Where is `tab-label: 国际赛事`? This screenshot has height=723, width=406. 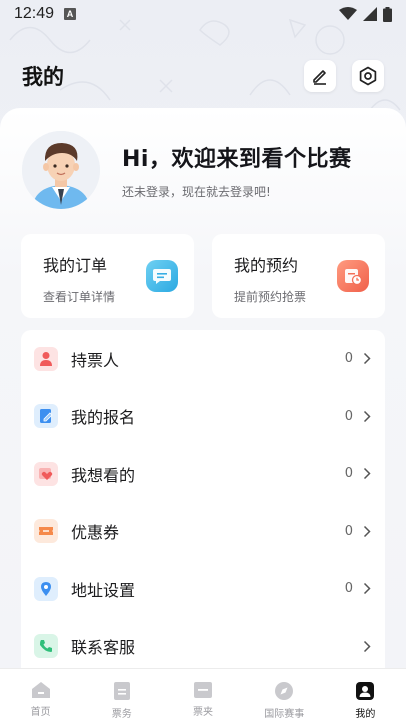 tab-label: 国际赛事 is located at coordinates (284, 714).